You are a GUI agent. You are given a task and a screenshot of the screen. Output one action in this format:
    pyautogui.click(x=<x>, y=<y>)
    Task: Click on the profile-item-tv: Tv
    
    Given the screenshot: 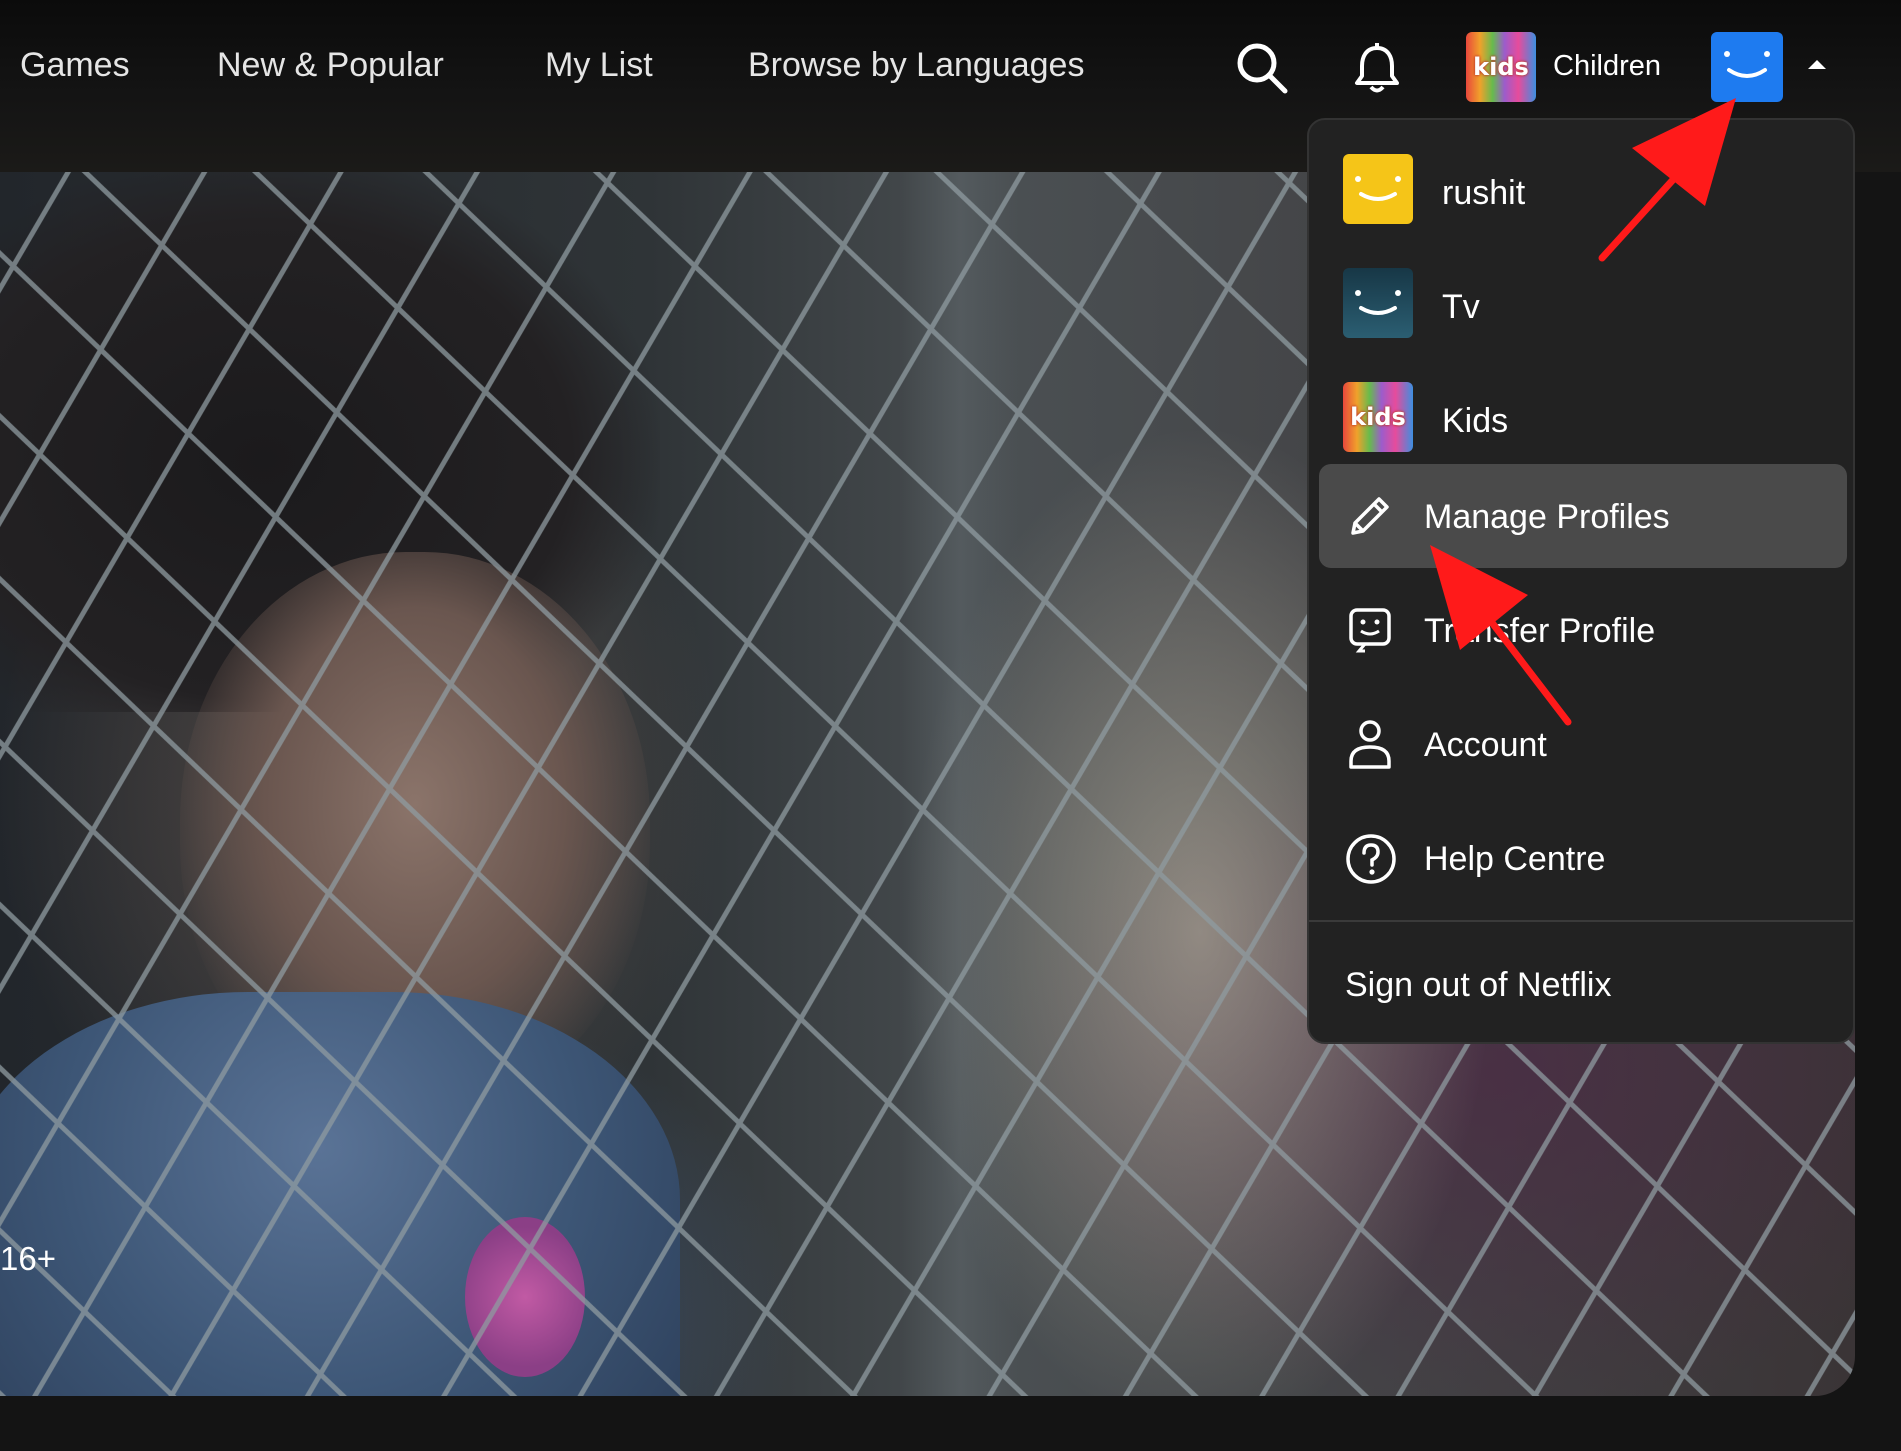 What is the action you would take?
    pyautogui.click(x=1581, y=303)
    